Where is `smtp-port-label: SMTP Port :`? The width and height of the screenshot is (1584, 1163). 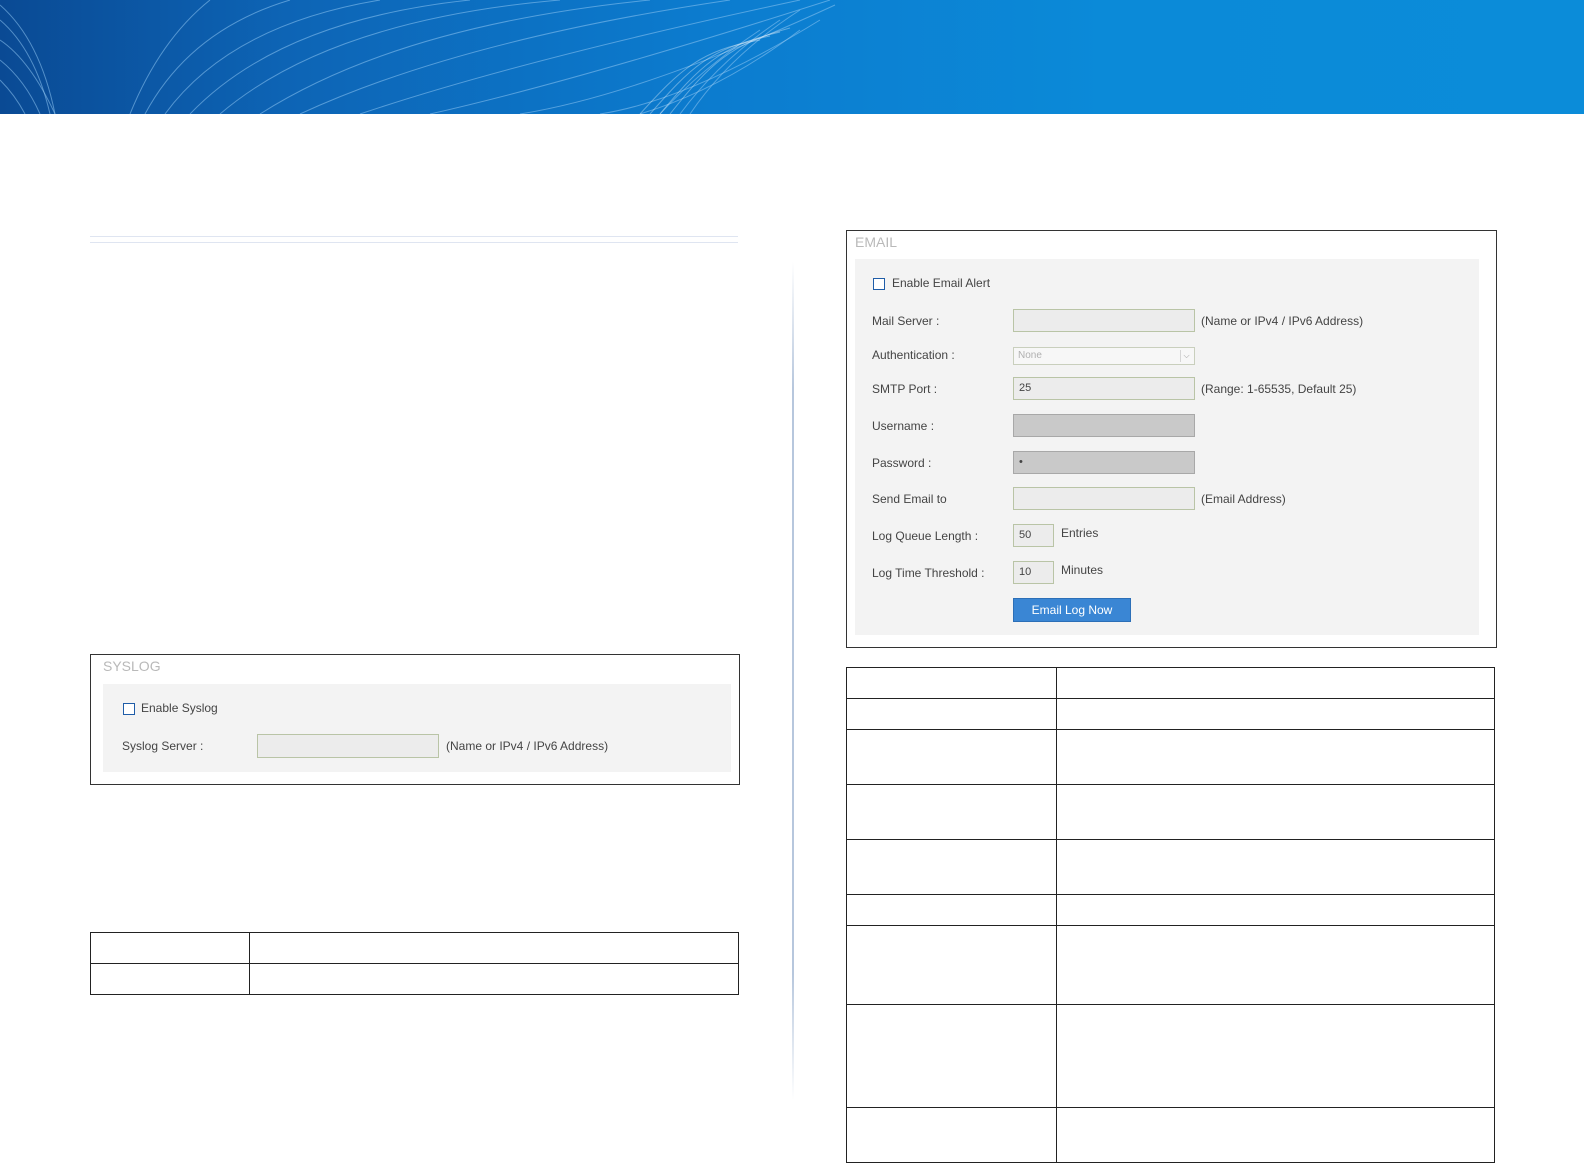 smtp-port-label: SMTP Port : is located at coordinates (905, 389).